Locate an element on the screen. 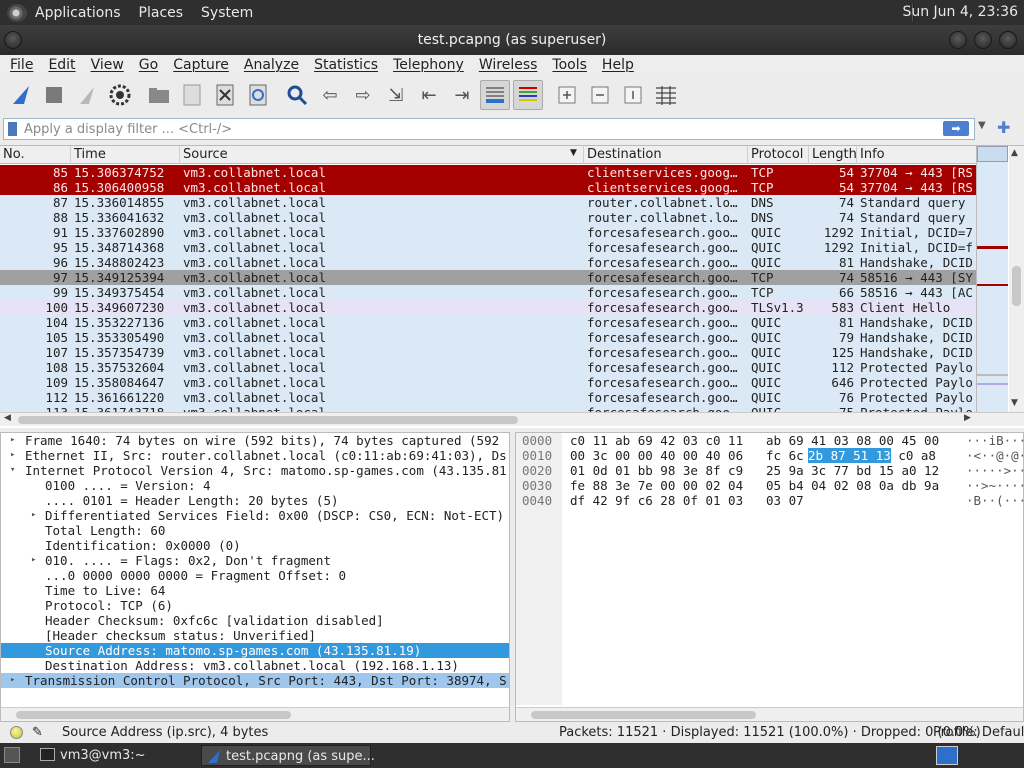 The height and width of the screenshot is (768, 1024). tree-item: ...0 0000 0000 0000 = Fragment Offset: 0 is located at coordinates (255, 575).